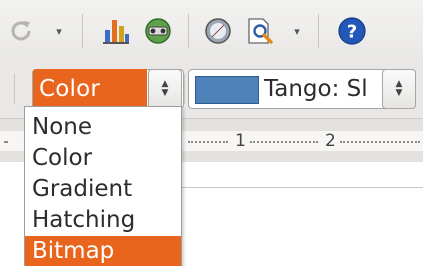  What do you see at coordinates (103, 189) in the screenshot?
I see `dropdown-option-gradient: Gradient` at bounding box center [103, 189].